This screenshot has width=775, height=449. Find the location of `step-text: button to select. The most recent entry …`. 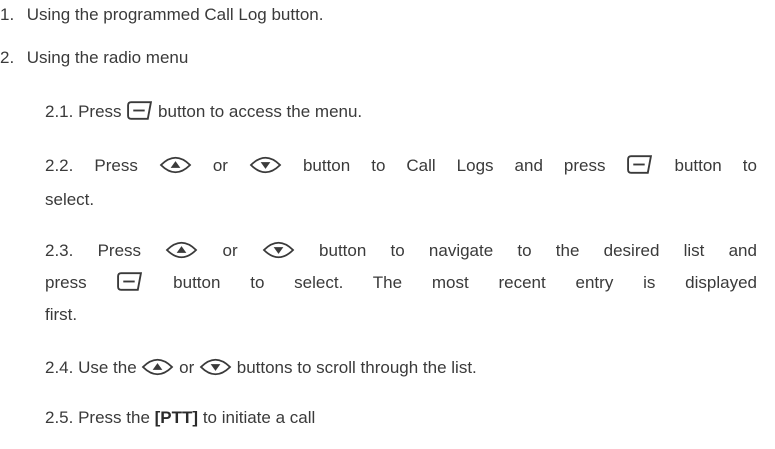

step-text: button to select. The most recent entry … is located at coordinates (465, 282).